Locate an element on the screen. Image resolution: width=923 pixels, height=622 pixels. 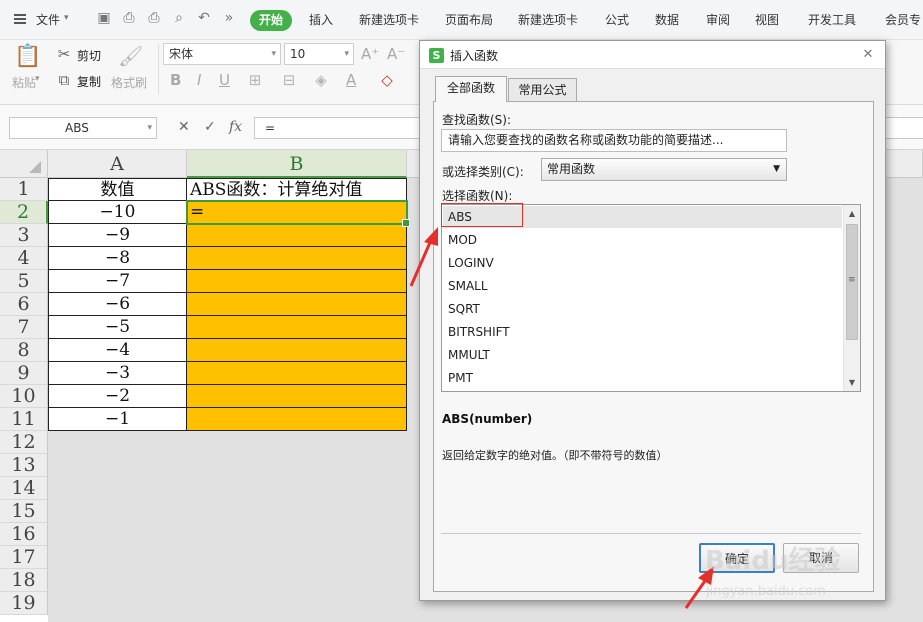
tab-data: 数据 is located at coordinates (667, 19).